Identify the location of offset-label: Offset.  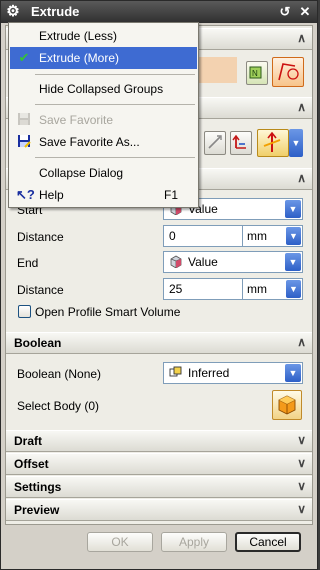
(31, 464).